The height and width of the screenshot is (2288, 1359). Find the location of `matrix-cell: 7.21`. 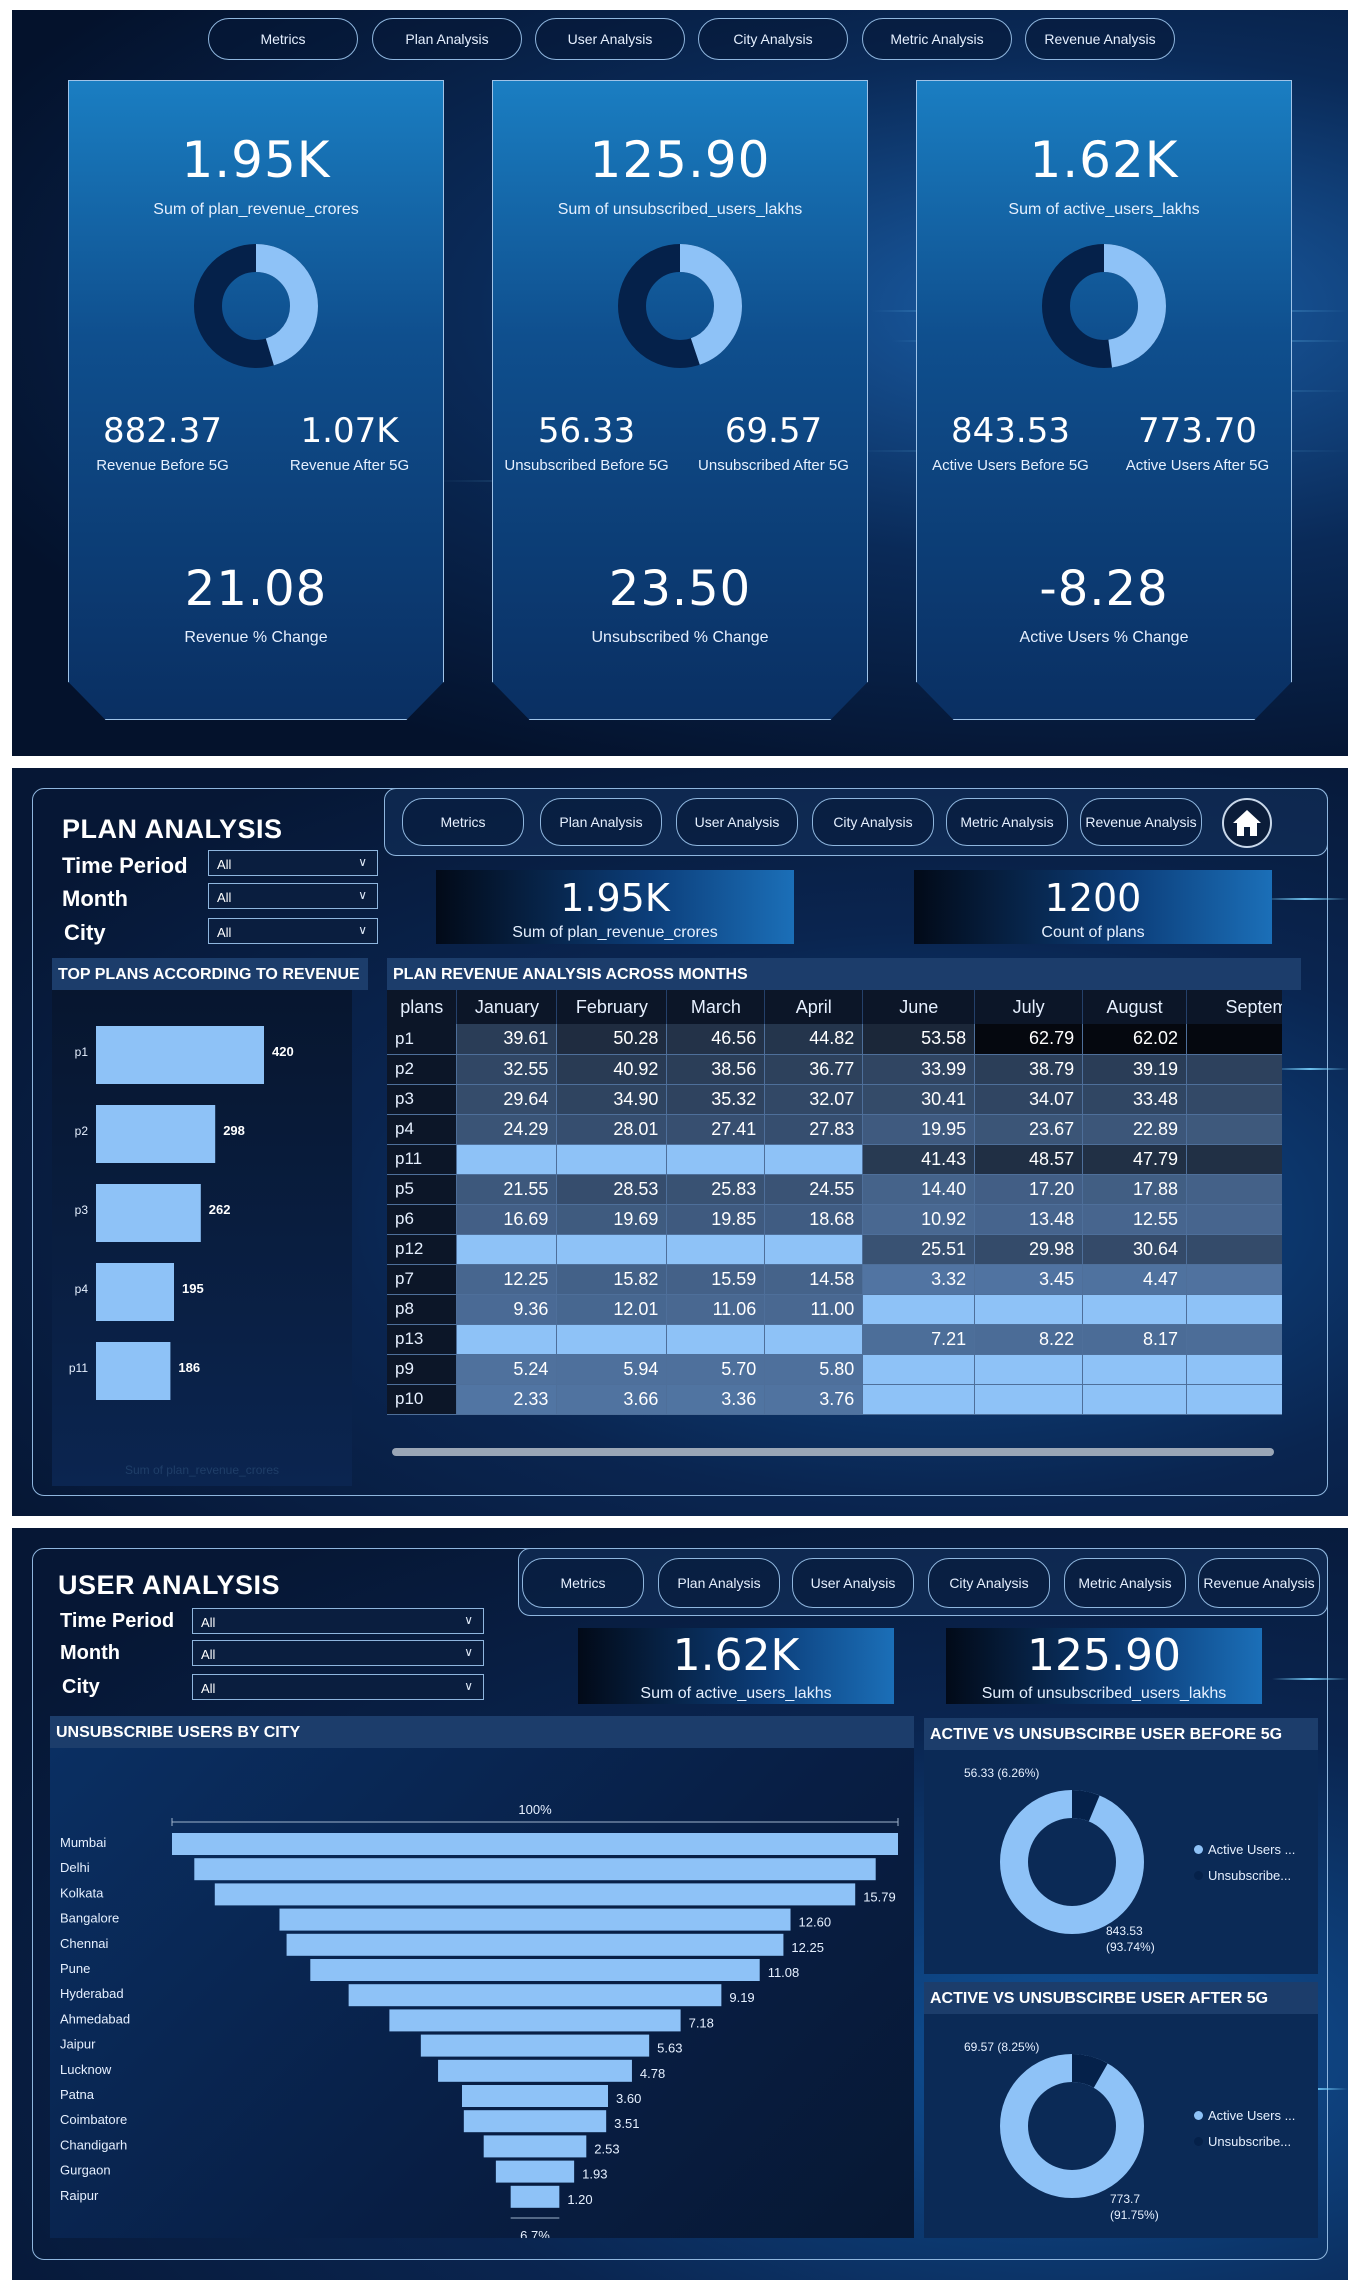

matrix-cell: 7.21 is located at coordinates (919, 1339).